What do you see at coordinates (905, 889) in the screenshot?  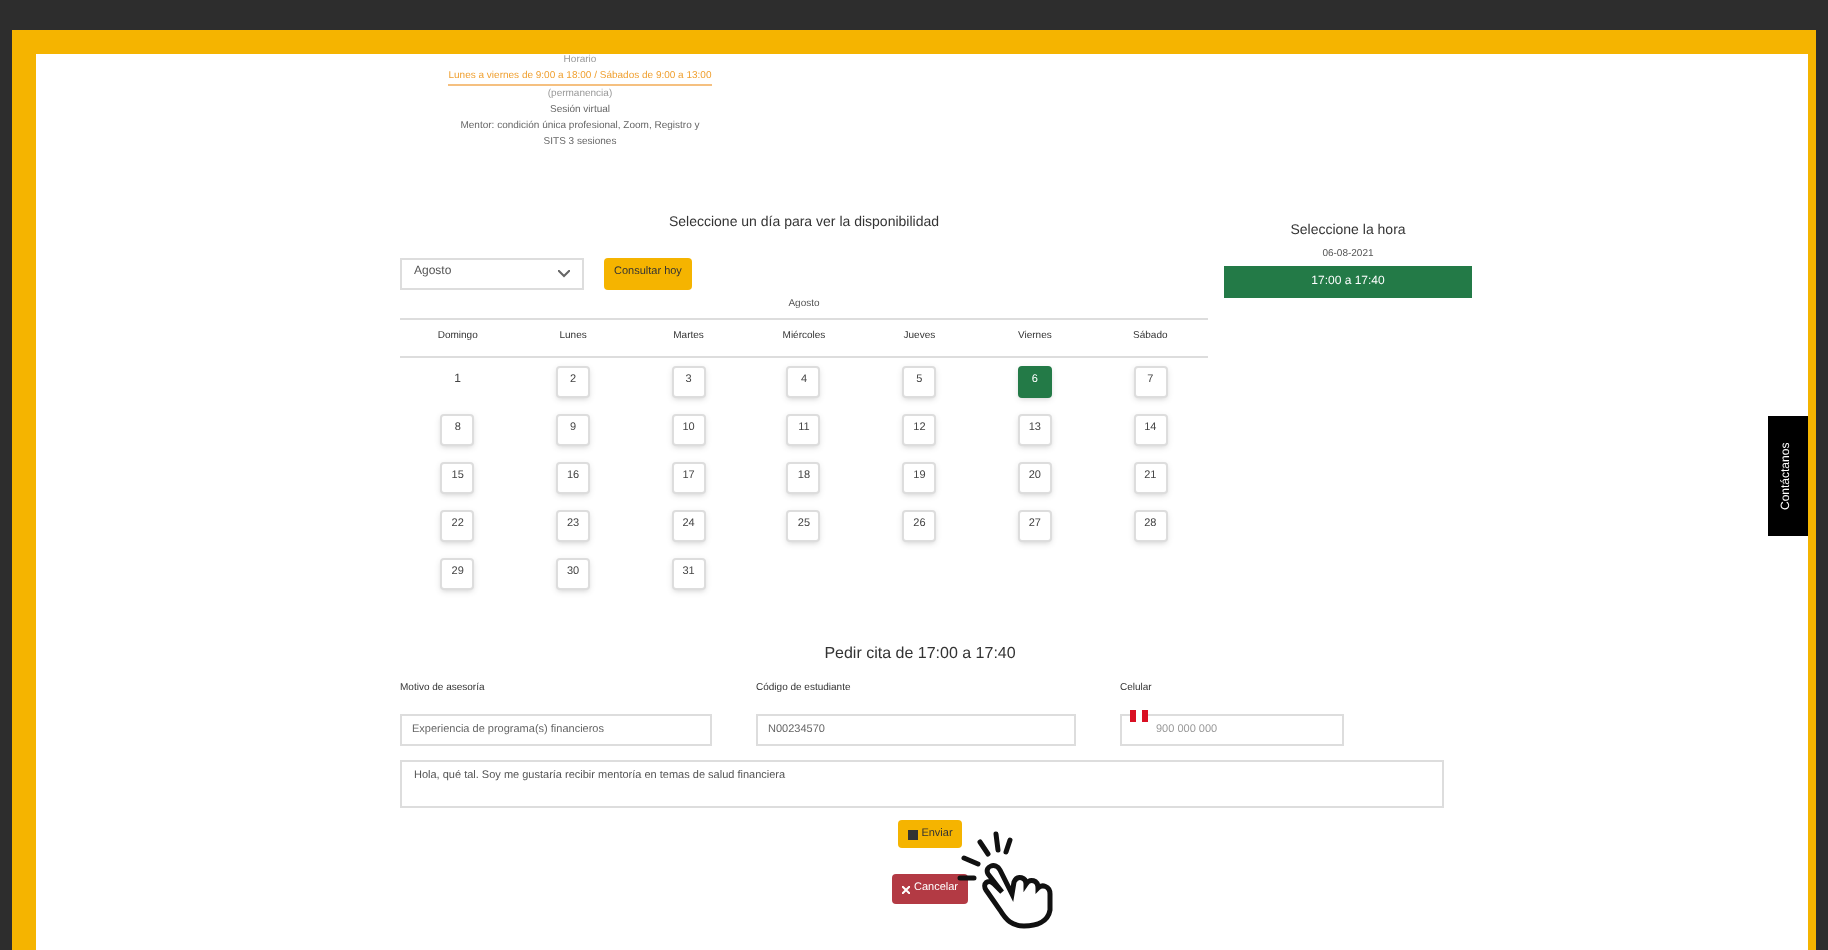 I see `close-icon` at bounding box center [905, 889].